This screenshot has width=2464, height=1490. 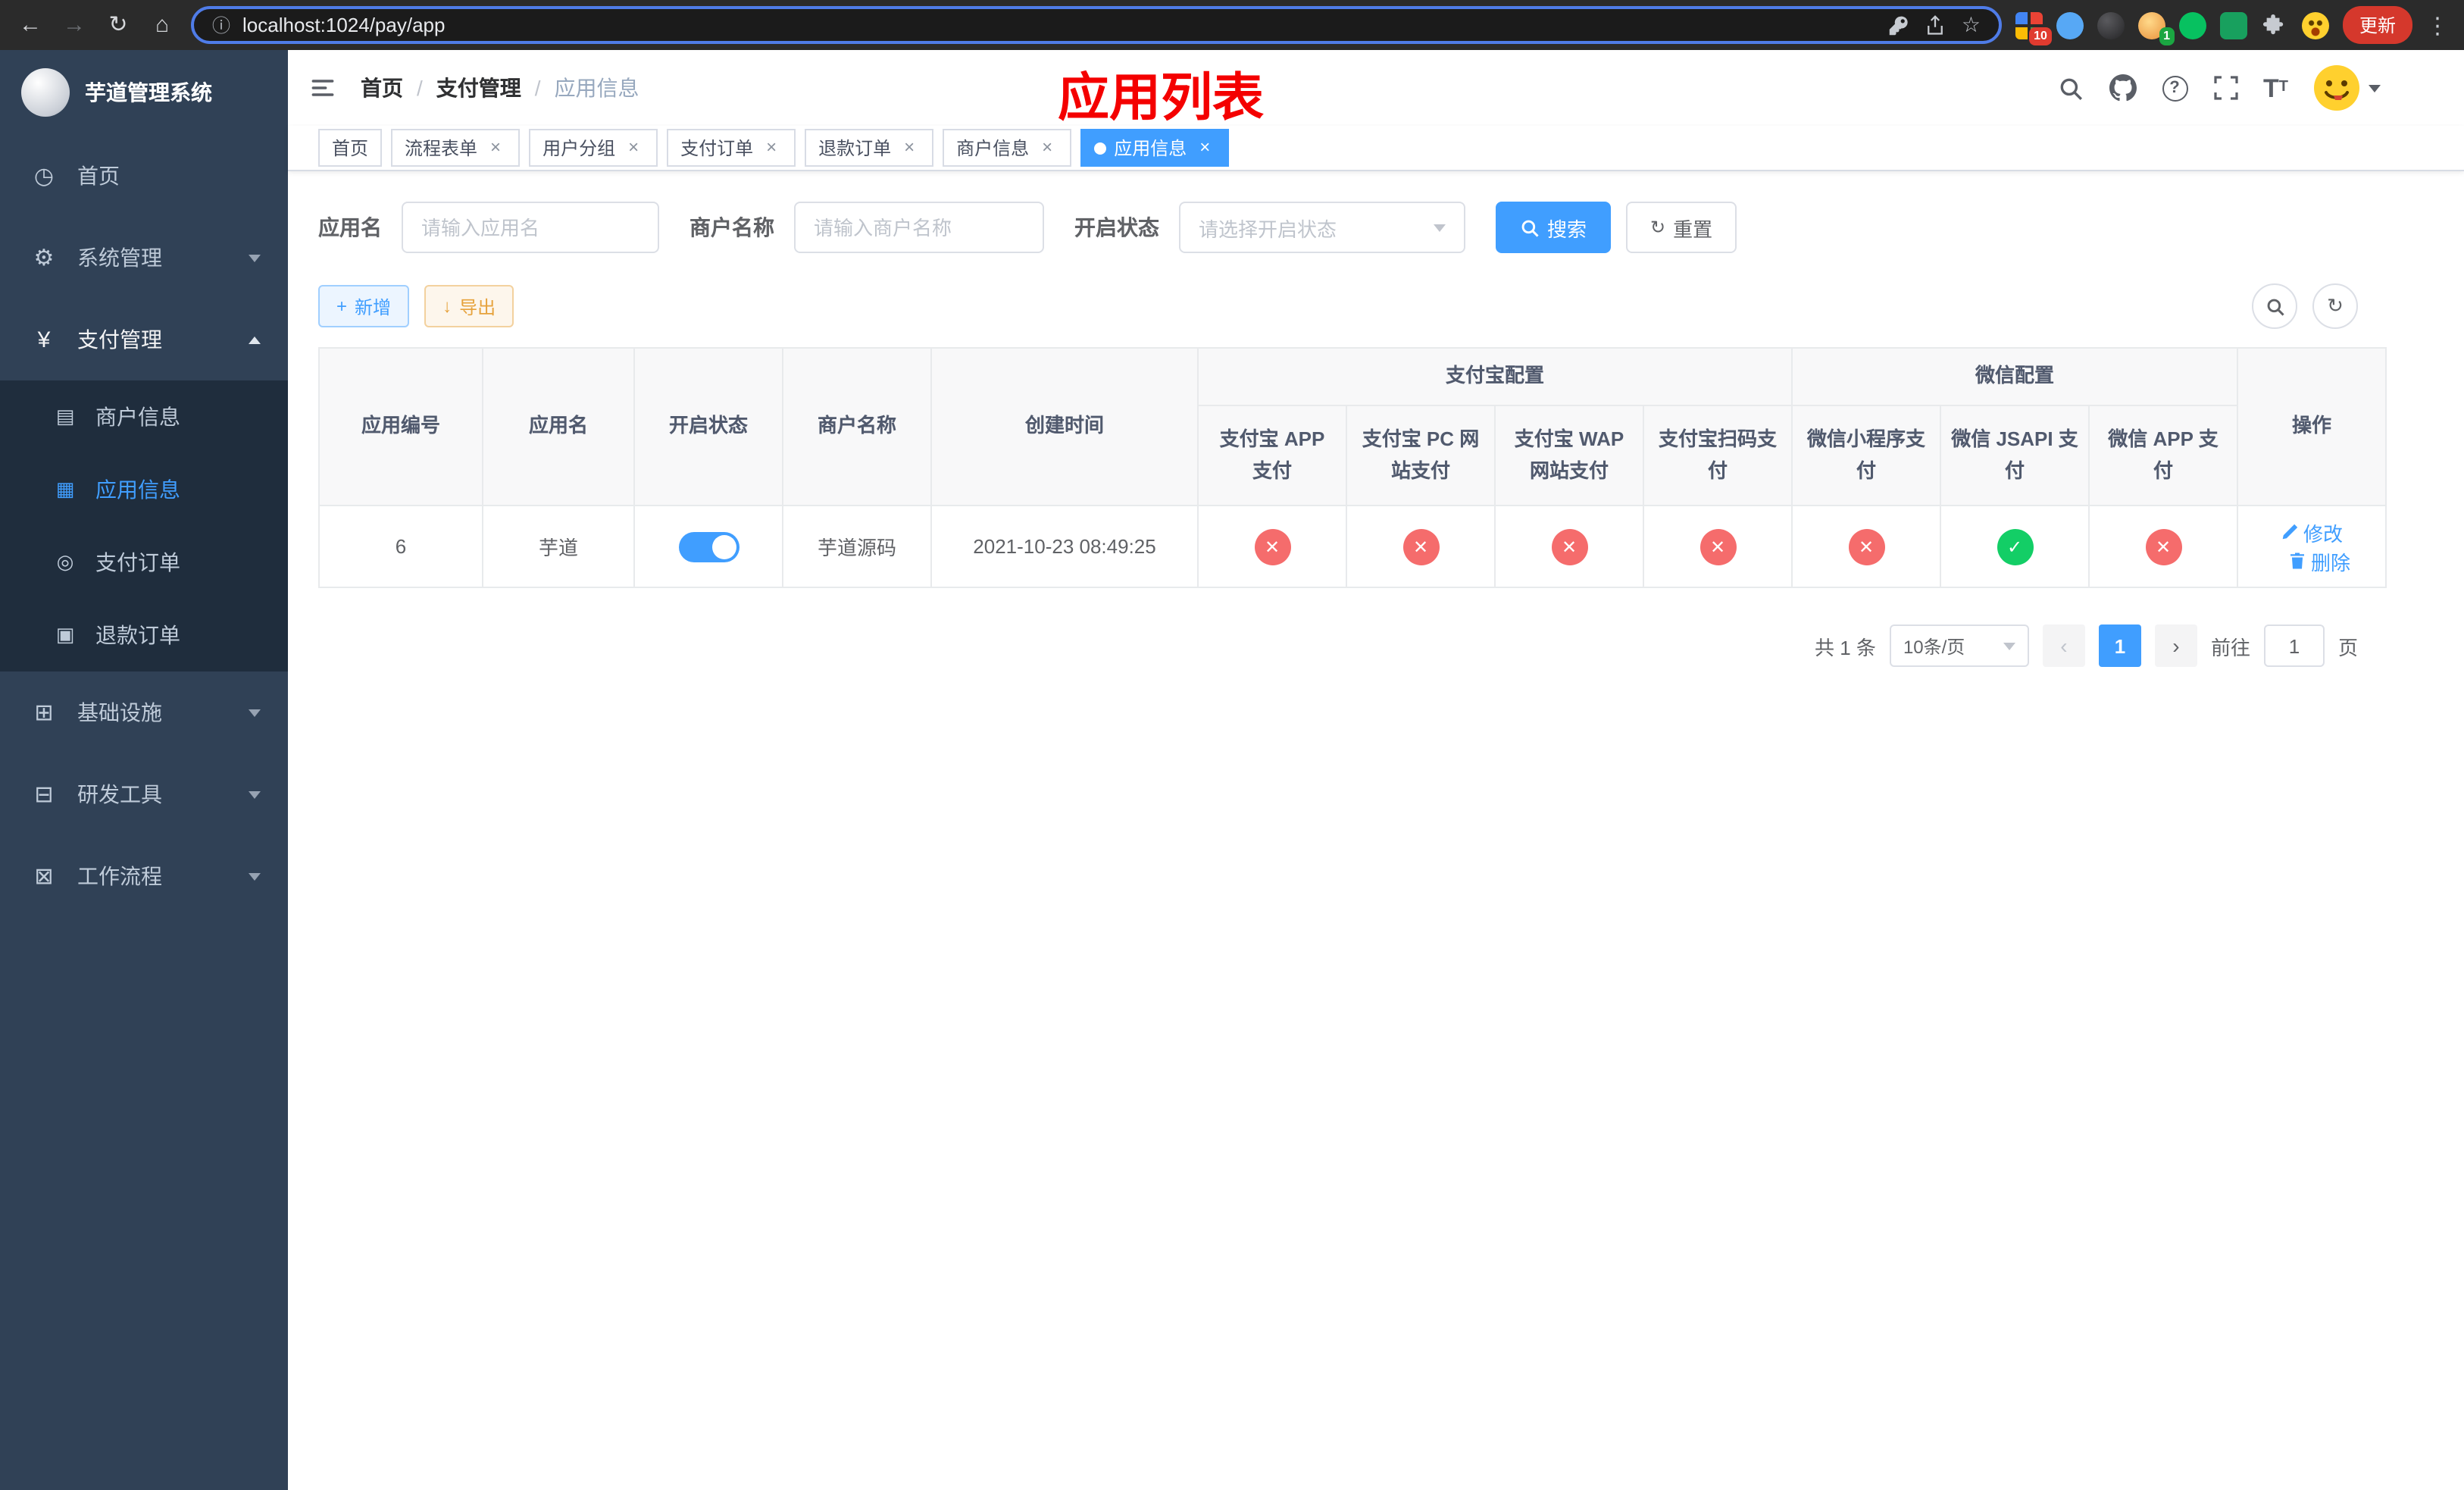 What do you see at coordinates (2015, 376) in the screenshot?
I see `col-group-wechat: 微信配置` at bounding box center [2015, 376].